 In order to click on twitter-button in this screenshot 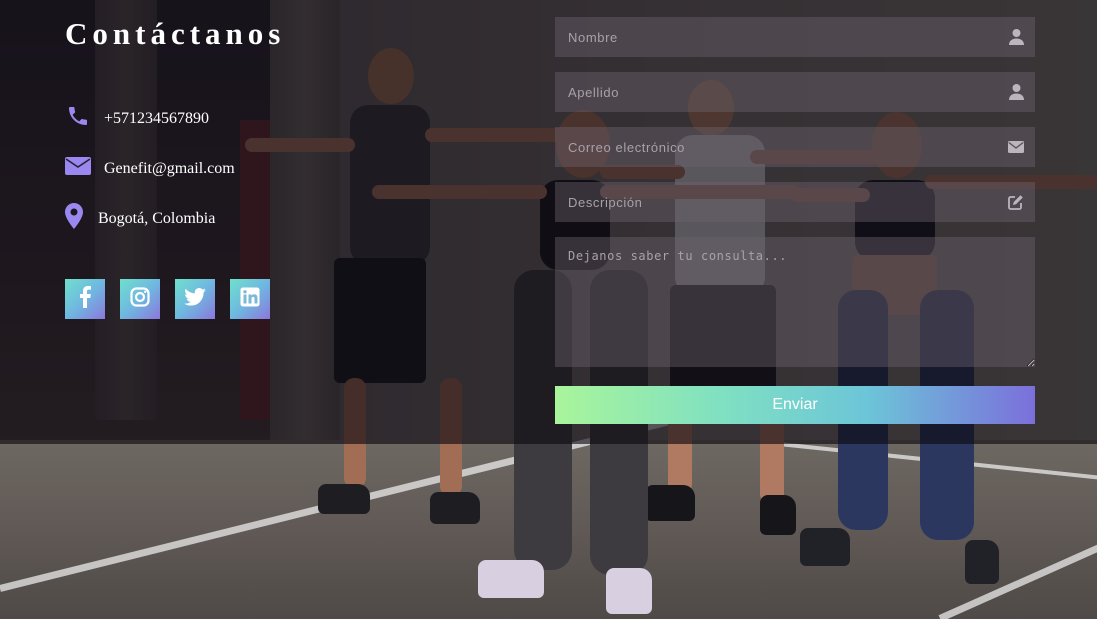, I will do `click(195, 299)`.